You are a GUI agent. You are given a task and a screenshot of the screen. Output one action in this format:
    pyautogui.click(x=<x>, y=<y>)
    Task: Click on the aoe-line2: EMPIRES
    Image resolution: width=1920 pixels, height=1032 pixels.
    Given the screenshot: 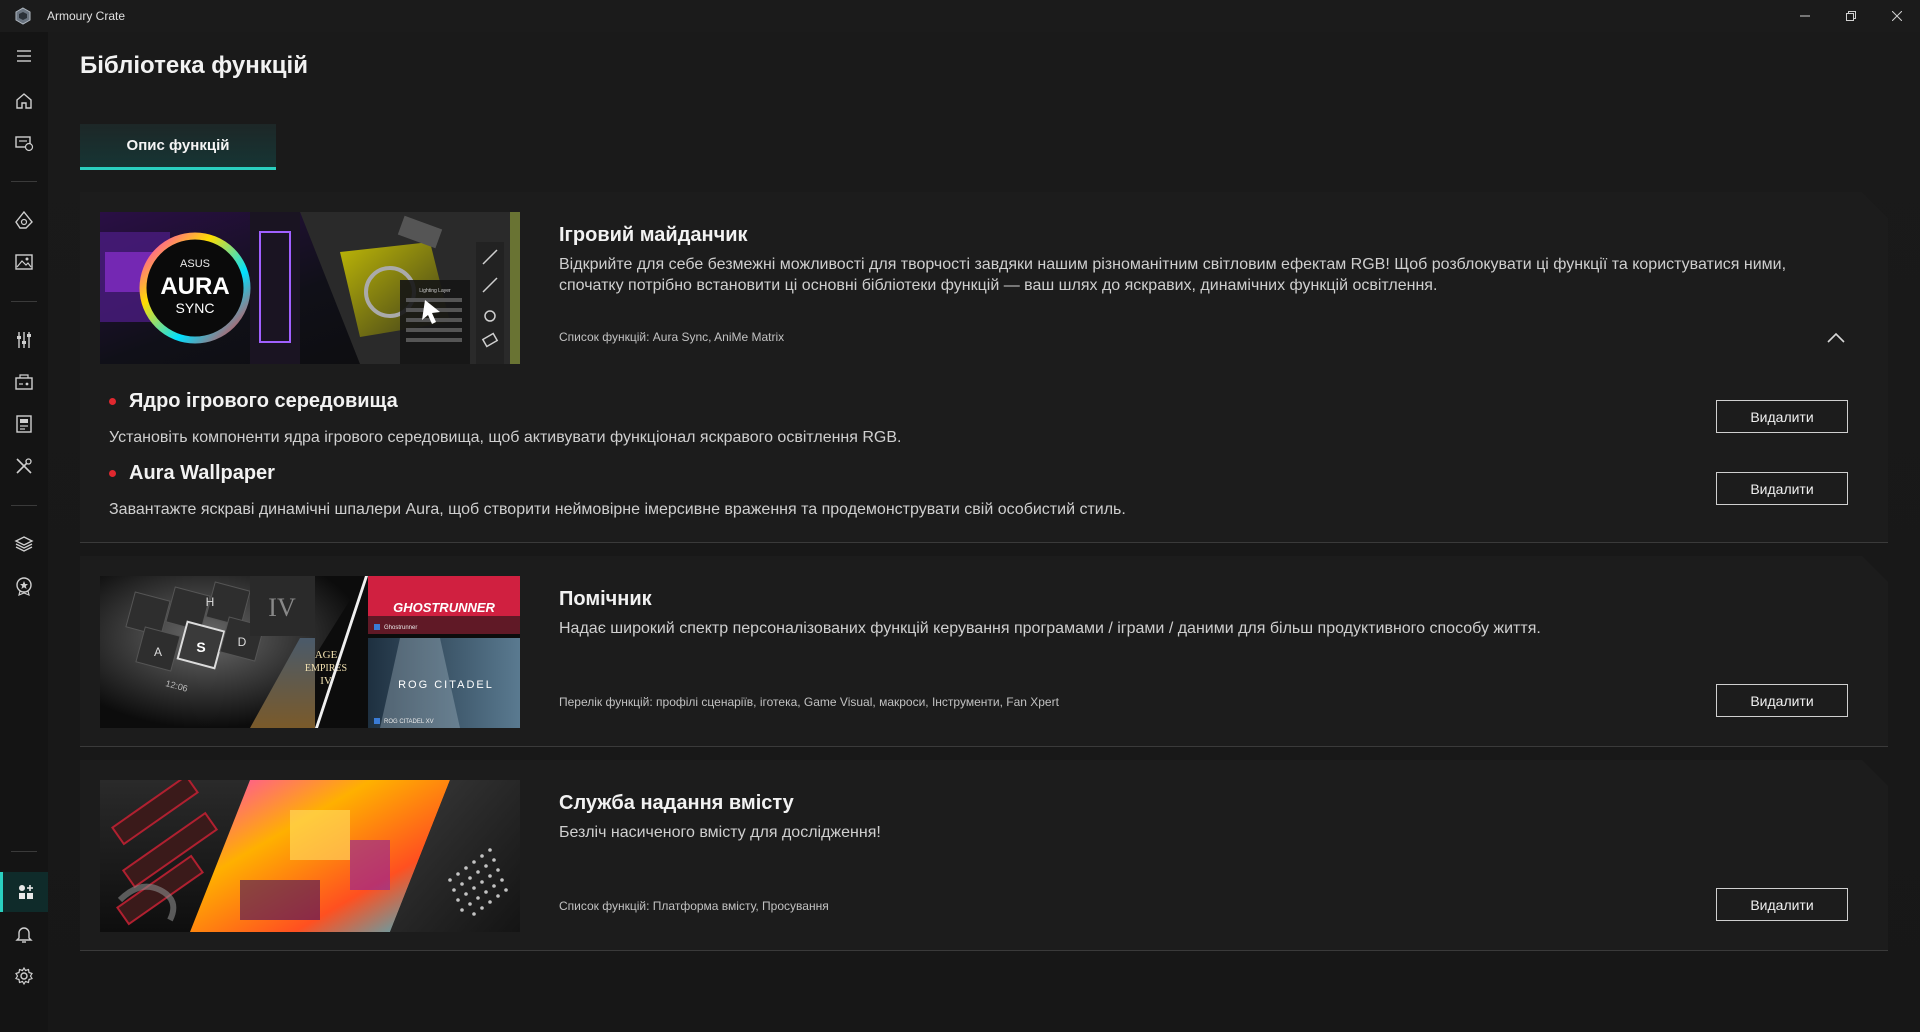 What is the action you would take?
    pyautogui.click(x=326, y=668)
    